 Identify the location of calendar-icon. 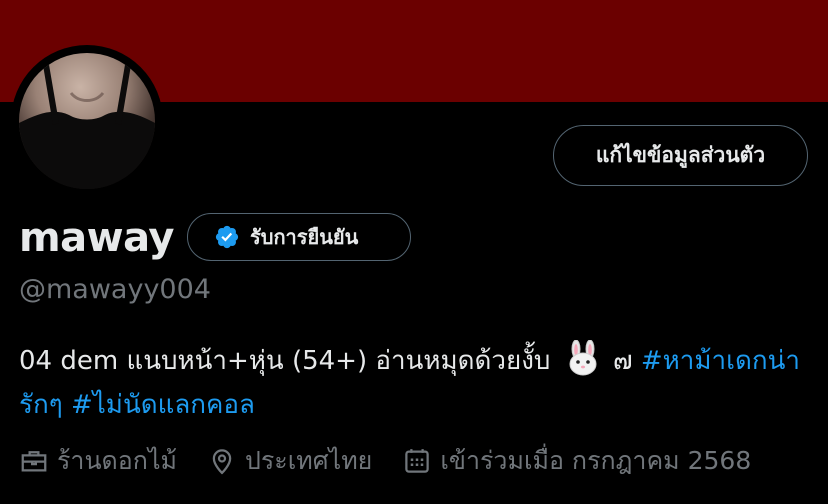
(417, 461).